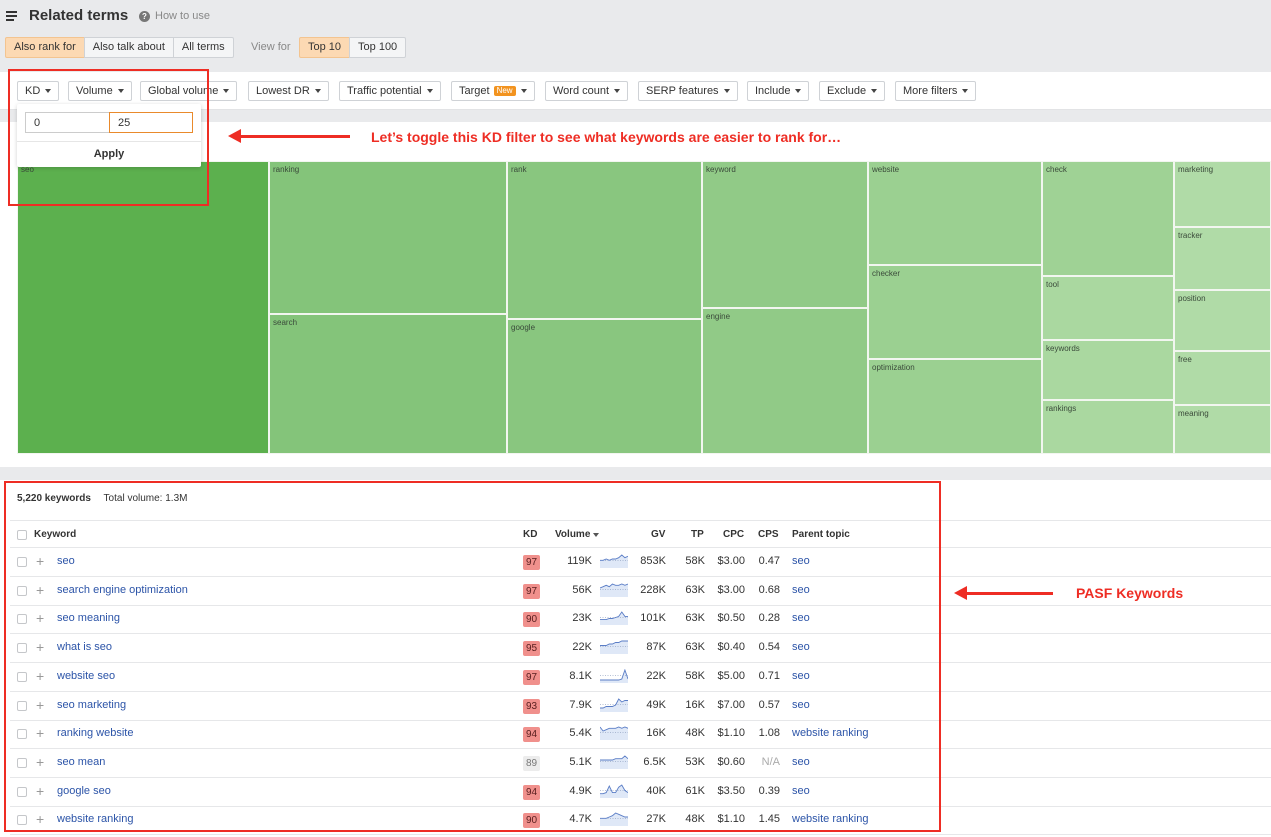  Describe the element at coordinates (955, 213) in the screenshot. I see `treemap-cell-website: website` at that location.